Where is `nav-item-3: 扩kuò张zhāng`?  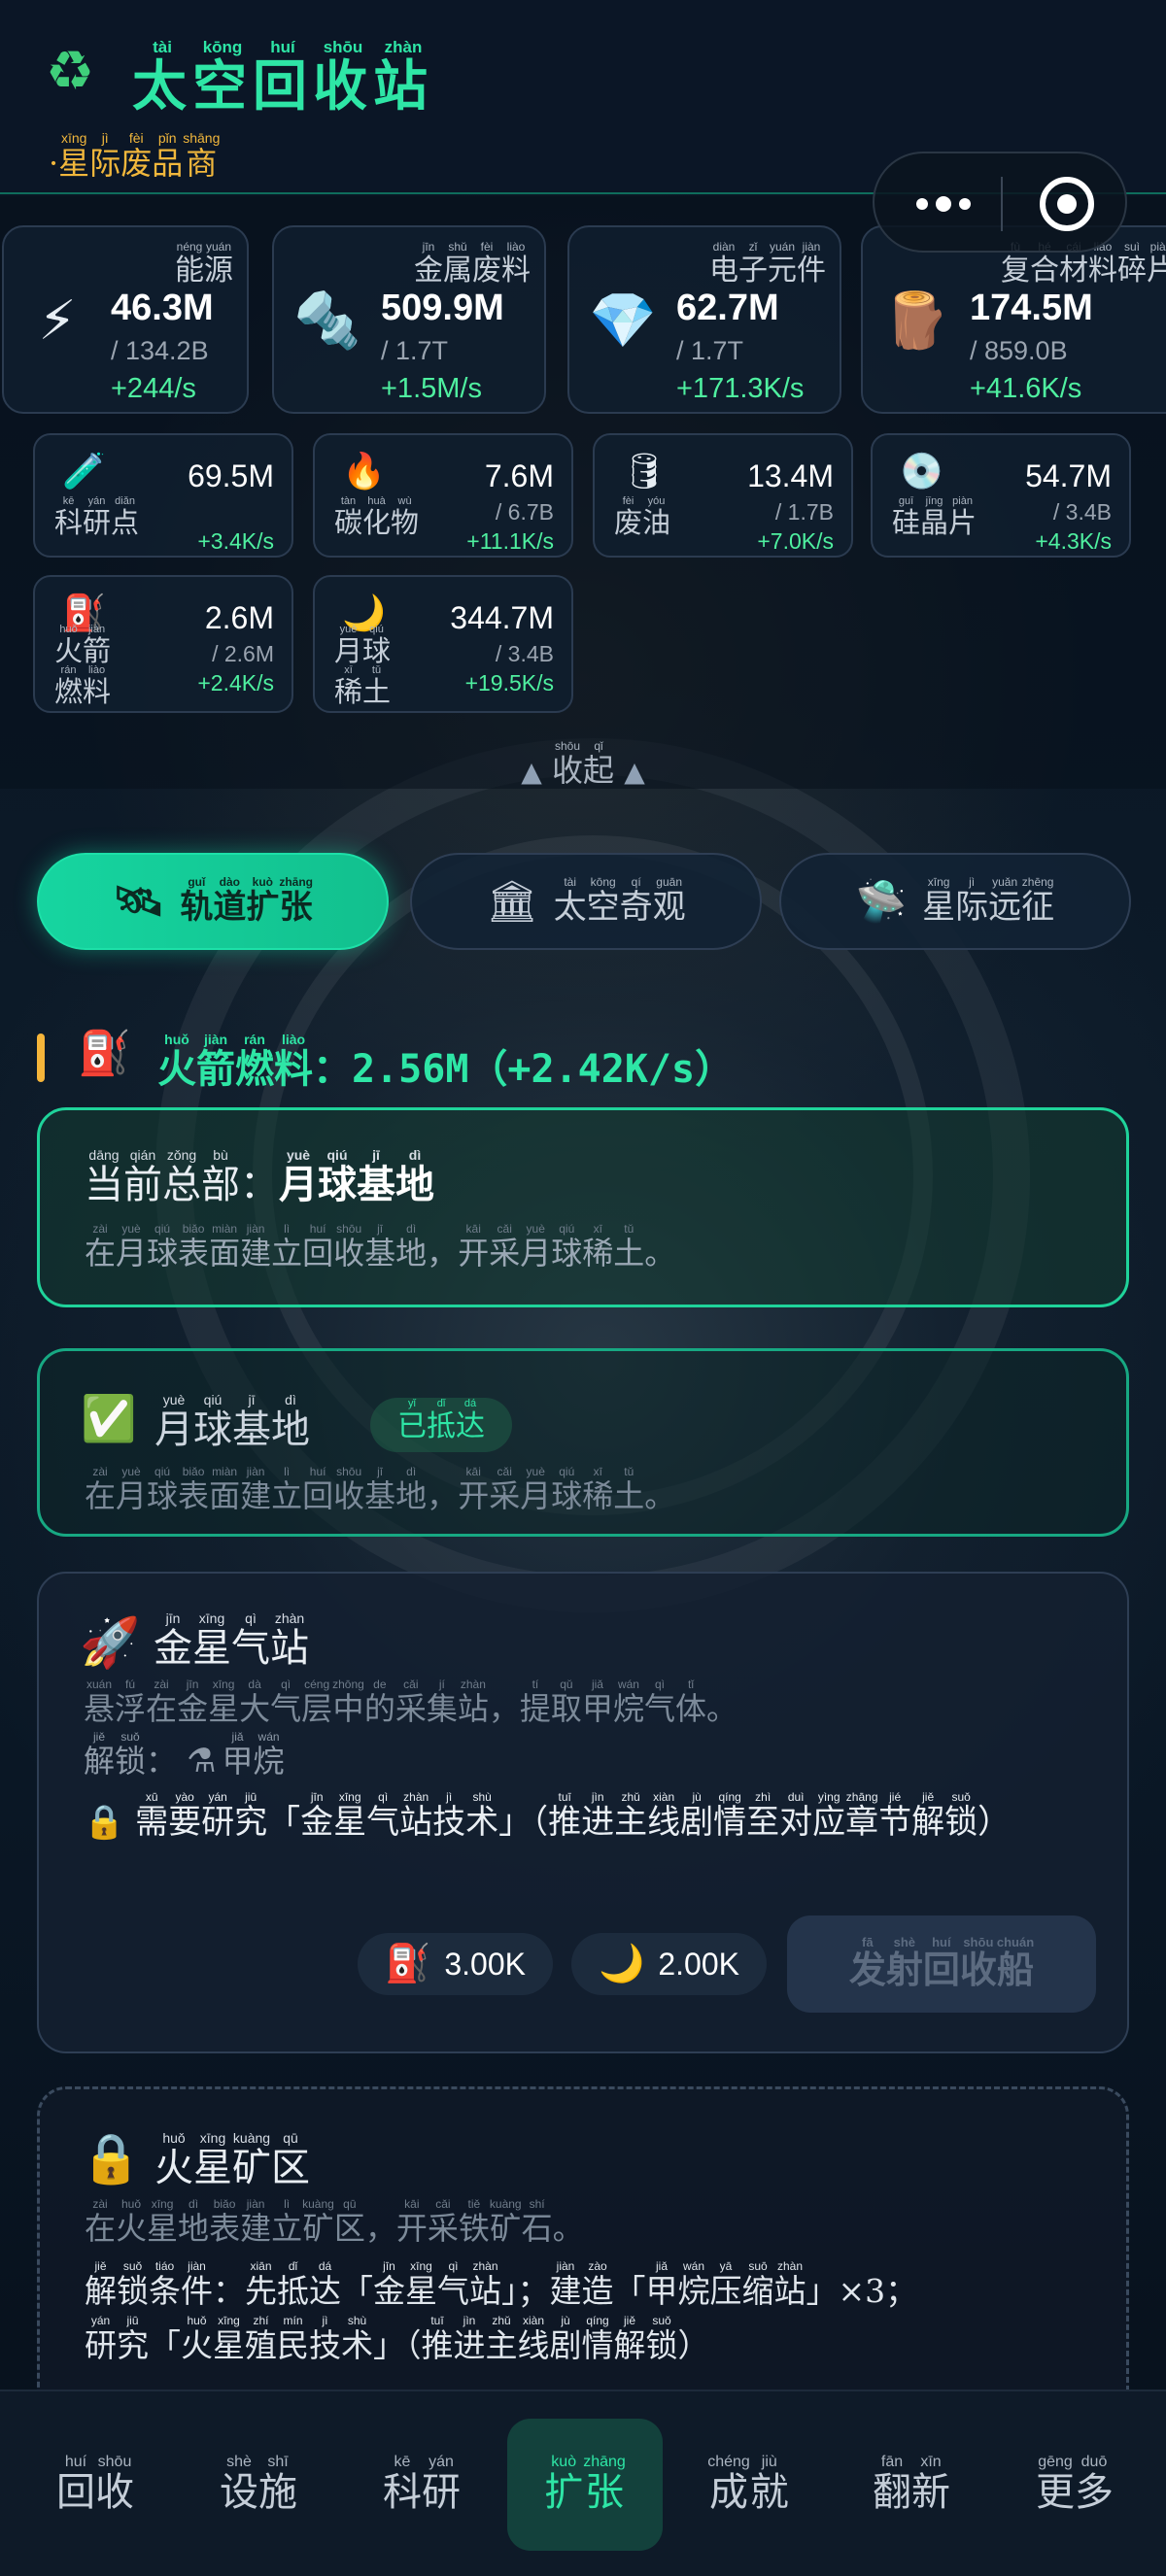 nav-item-3: 扩kuò张zhāng is located at coordinates (585, 2485).